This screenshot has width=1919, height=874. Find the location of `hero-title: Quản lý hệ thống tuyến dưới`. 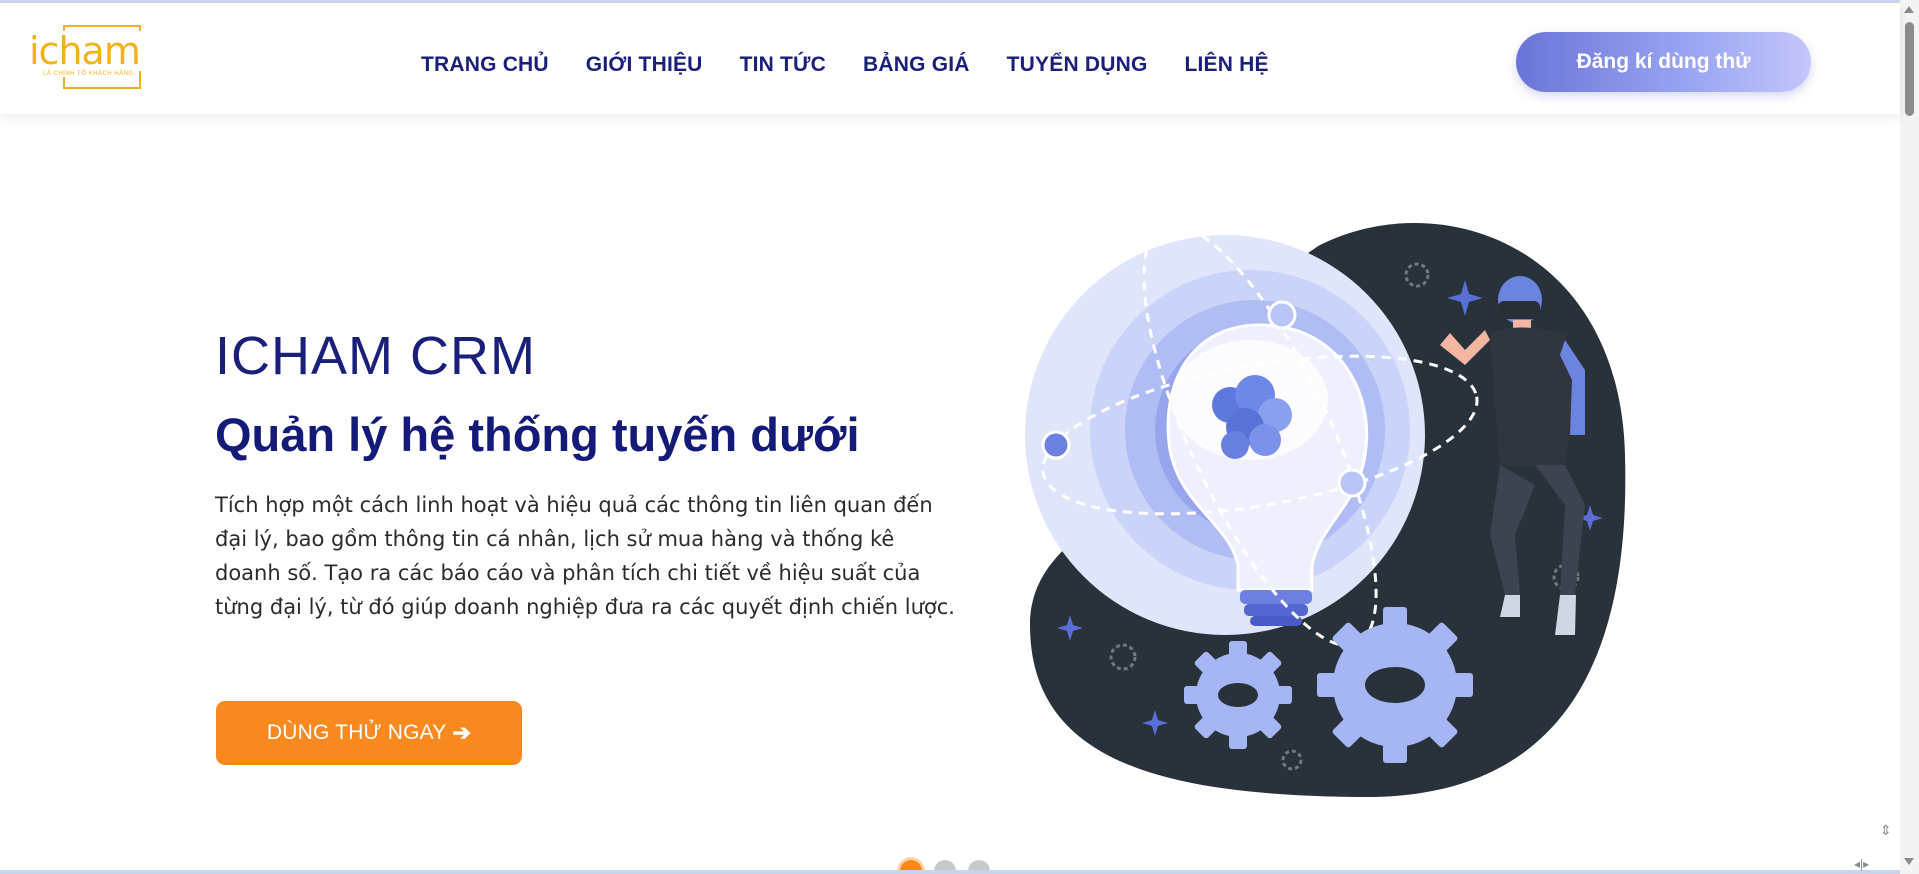

hero-title: Quản lý hệ thống tuyến dưới is located at coordinates (537, 434).